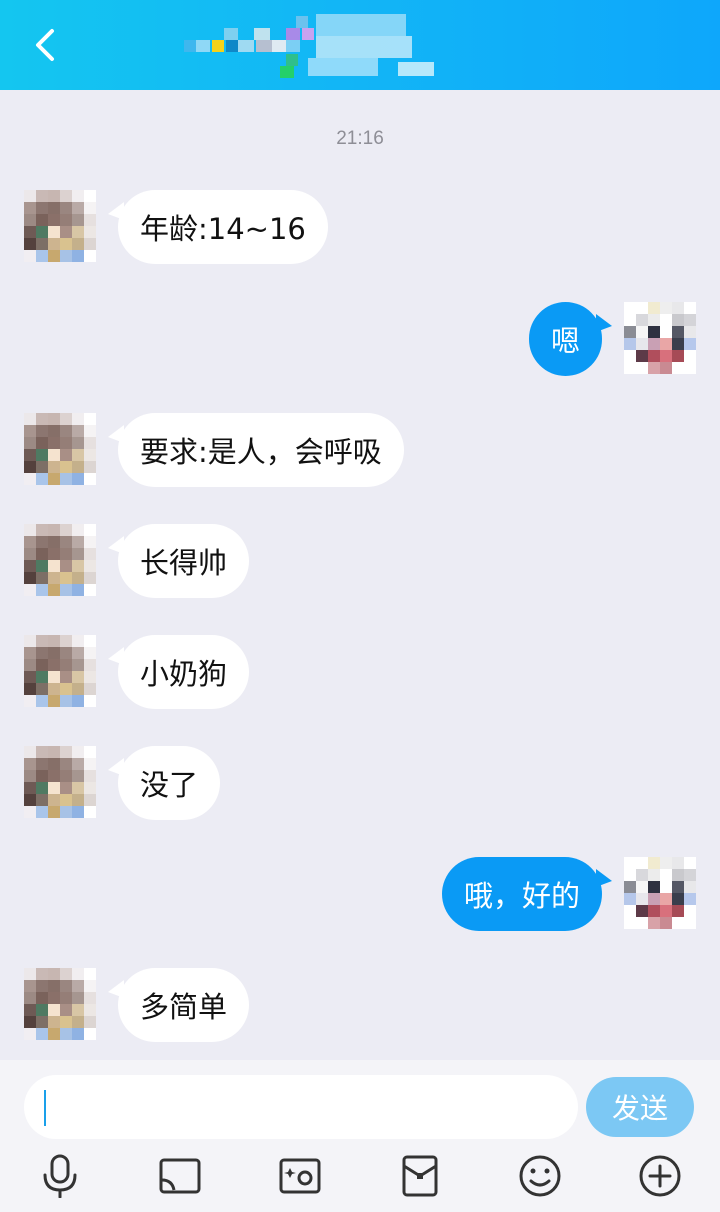  What do you see at coordinates (640, 1107) in the screenshot?
I see `send-button: 发送` at bounding box center [640, 1107].